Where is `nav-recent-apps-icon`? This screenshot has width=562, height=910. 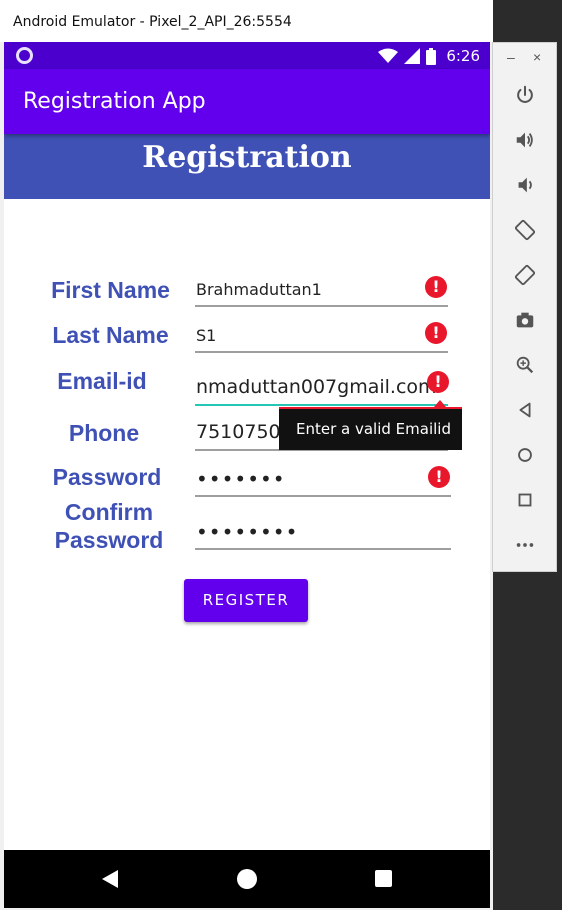
nav-recent-apps-icon is located at coordinates (383, 878).